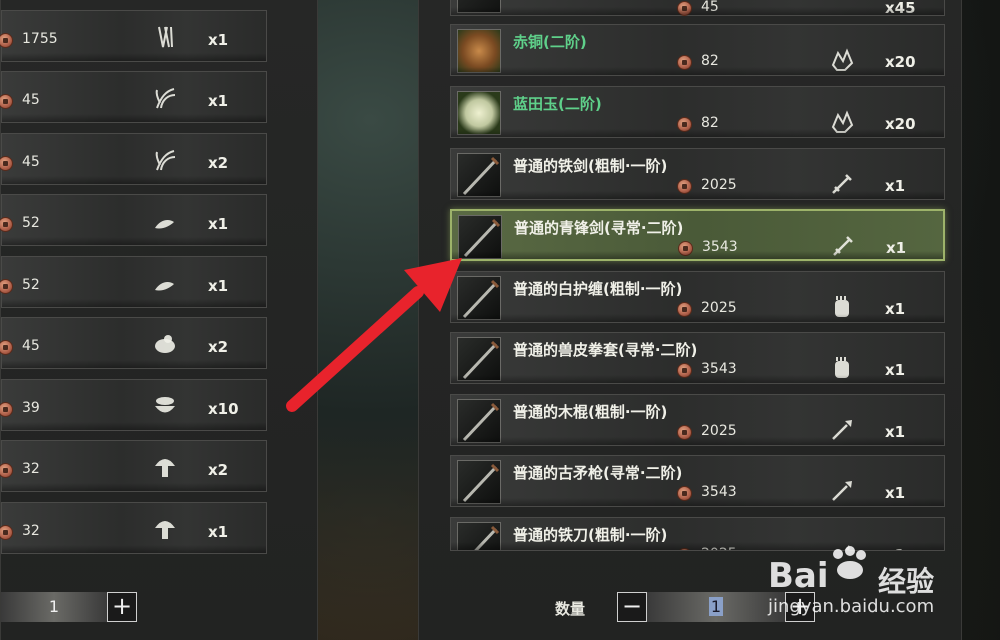 The height and width of the screenshot is (640, 1000). I want to click on list-item: 蓝田玉(二阶) 82 x20, so click(697, 112).